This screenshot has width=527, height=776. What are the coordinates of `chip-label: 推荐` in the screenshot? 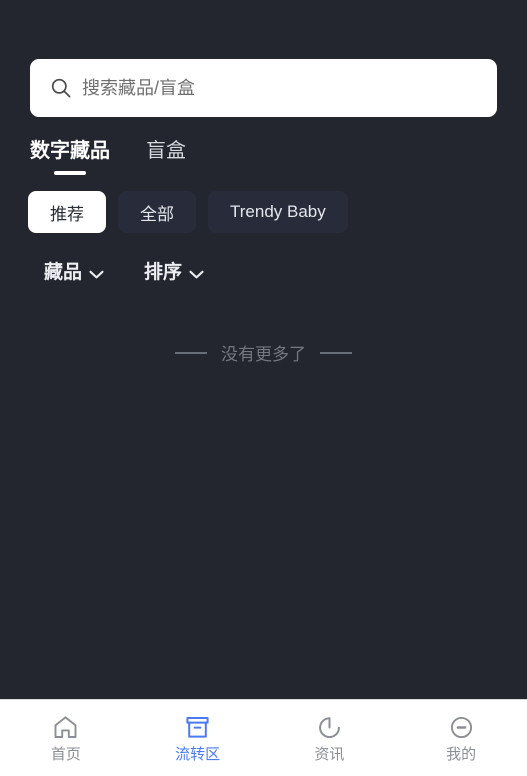 It's located at (67, 214).